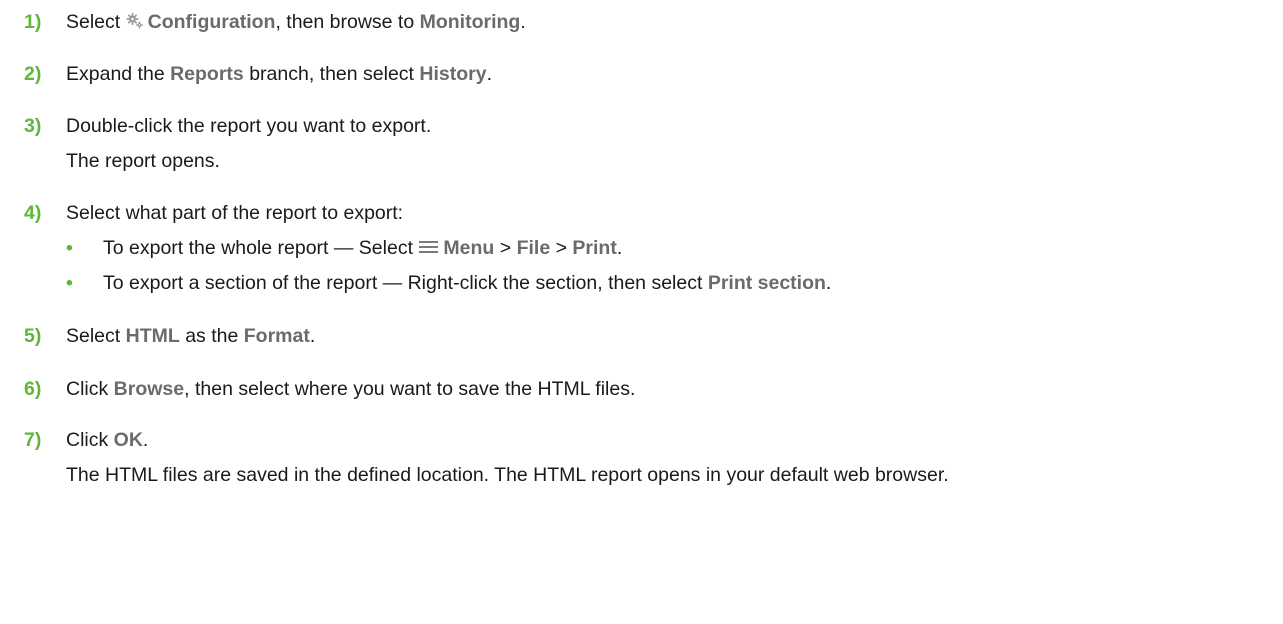 The height and width of the screenshot is (624, 1283). I want to click on configuration-term: Configuration, so click(211, 22).